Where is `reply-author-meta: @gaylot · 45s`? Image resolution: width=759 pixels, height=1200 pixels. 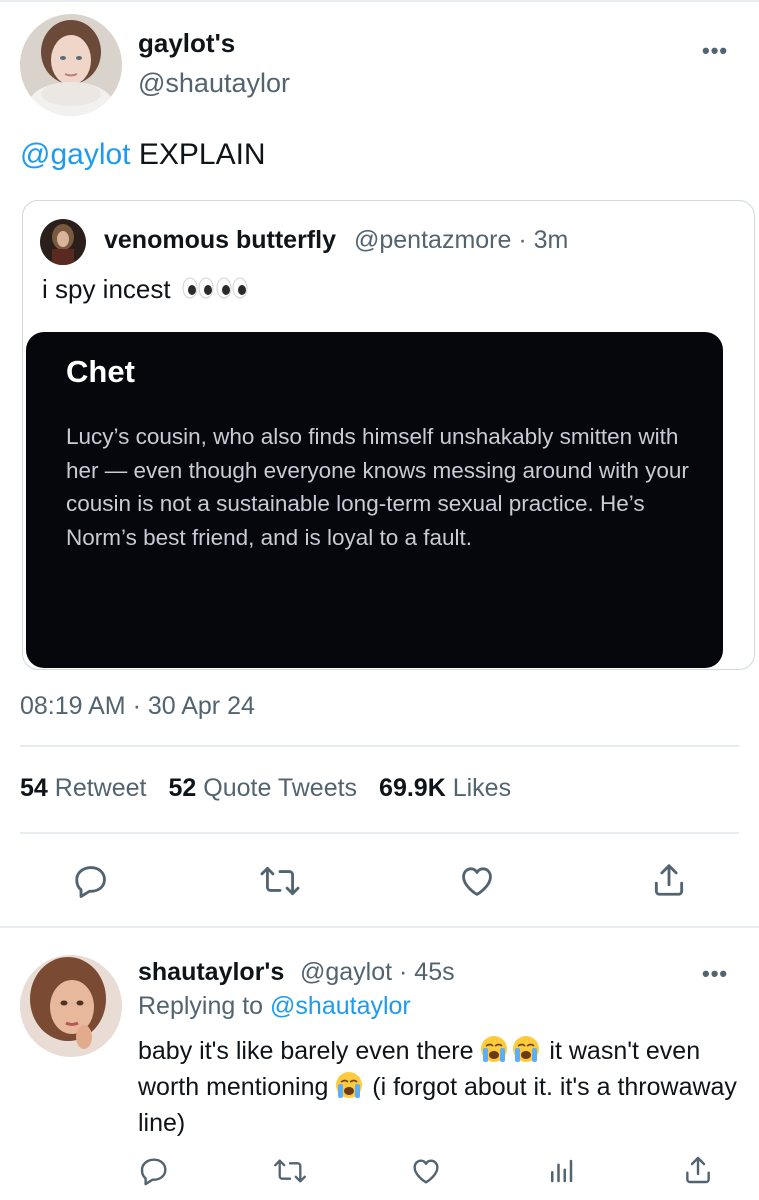
reply-author-meta: @gaylot · 45s is located at coordinates (377, 972).